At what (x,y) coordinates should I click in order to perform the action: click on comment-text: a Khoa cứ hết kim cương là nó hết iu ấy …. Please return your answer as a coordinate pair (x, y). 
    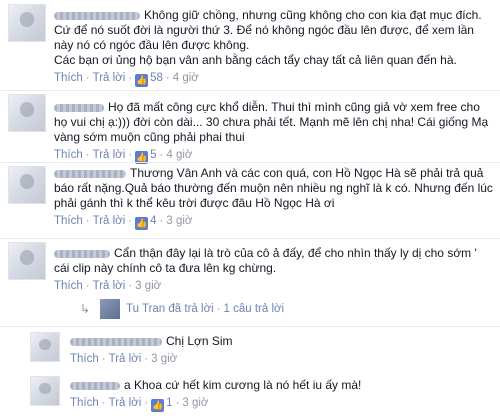
    Looking at the image, I should click on (243, 385).